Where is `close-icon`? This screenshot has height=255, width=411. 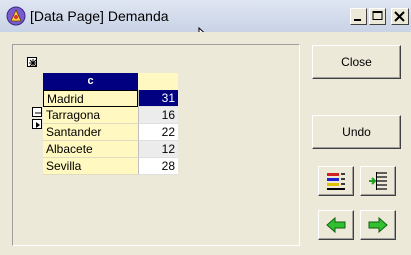 close-icon is located at coordinates (399, 16).